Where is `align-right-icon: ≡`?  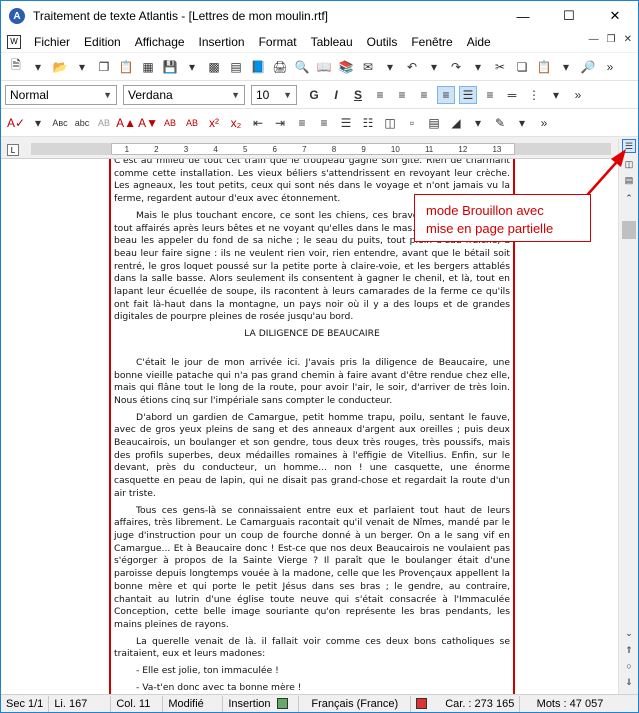
align-right-icon: ≡ is located at coordinates (424, 95).